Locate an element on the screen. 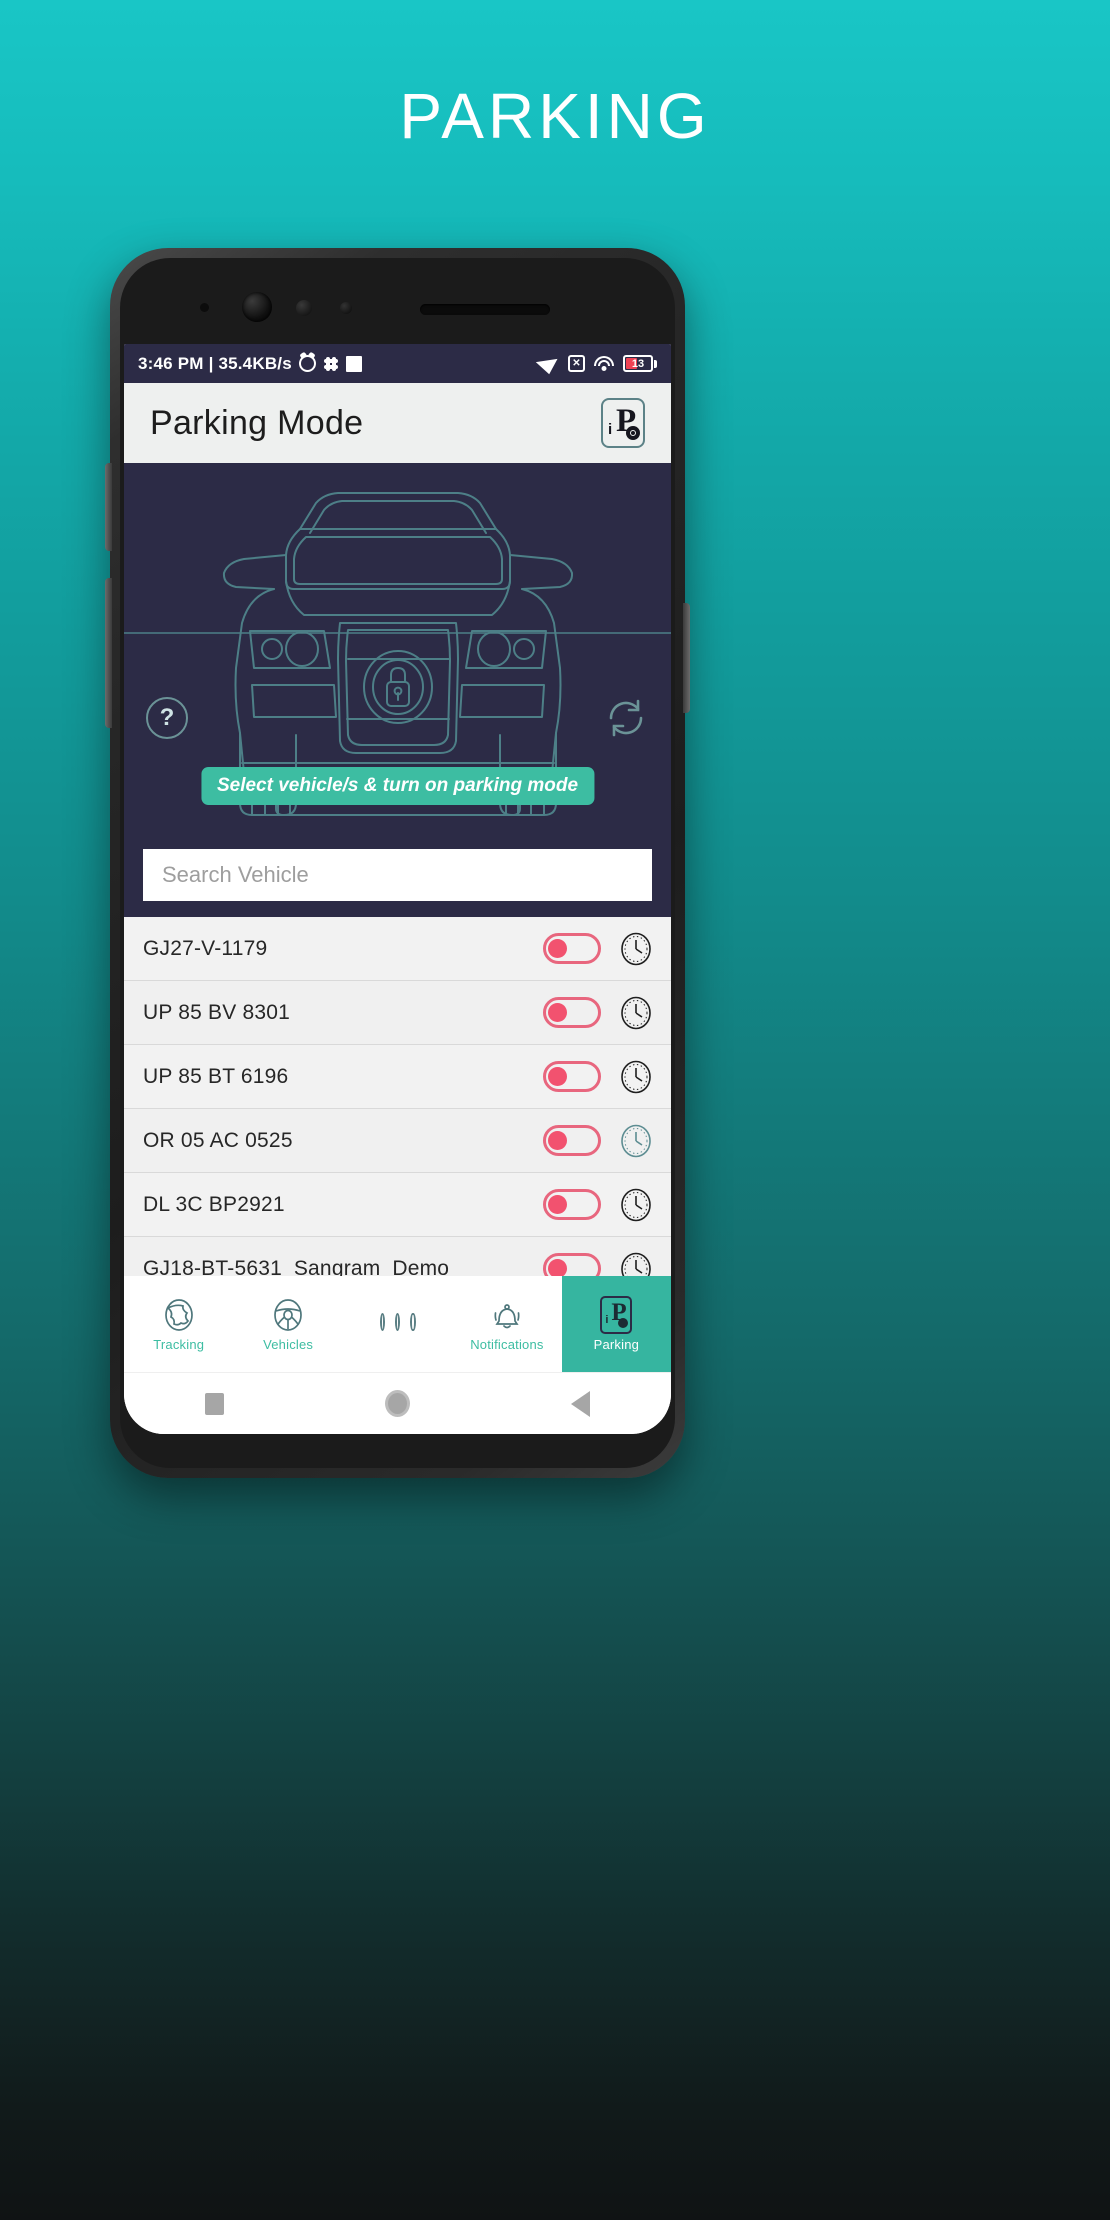 The width and height of the screenshot is (1110, 2220). home-circle-icon is located at coordinates (397, 1403).